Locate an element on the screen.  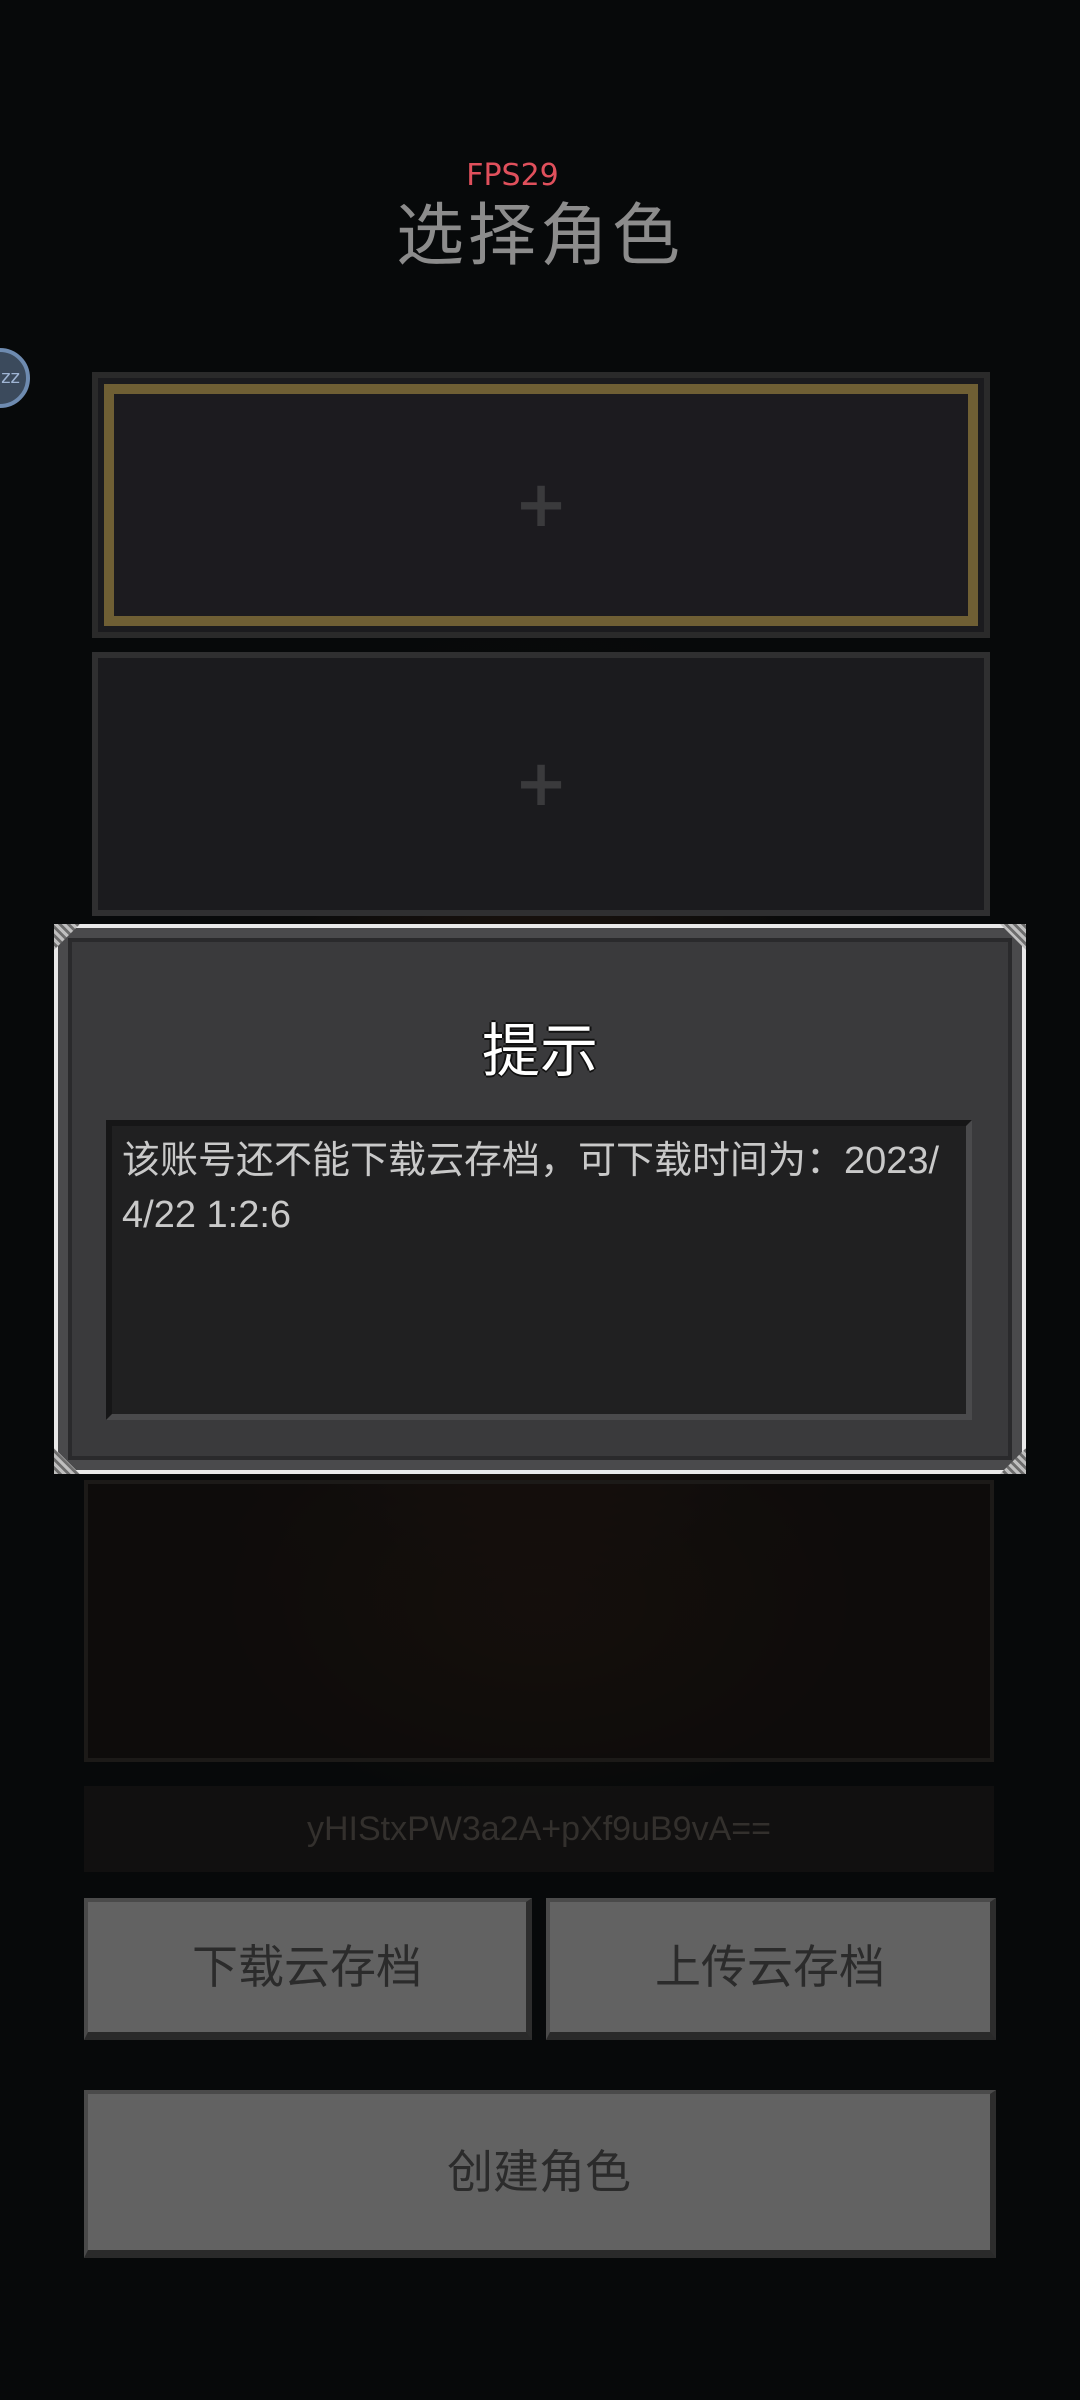
upload-cloud-save-button: 上传云存档 is located at coordinates (771, 1969).